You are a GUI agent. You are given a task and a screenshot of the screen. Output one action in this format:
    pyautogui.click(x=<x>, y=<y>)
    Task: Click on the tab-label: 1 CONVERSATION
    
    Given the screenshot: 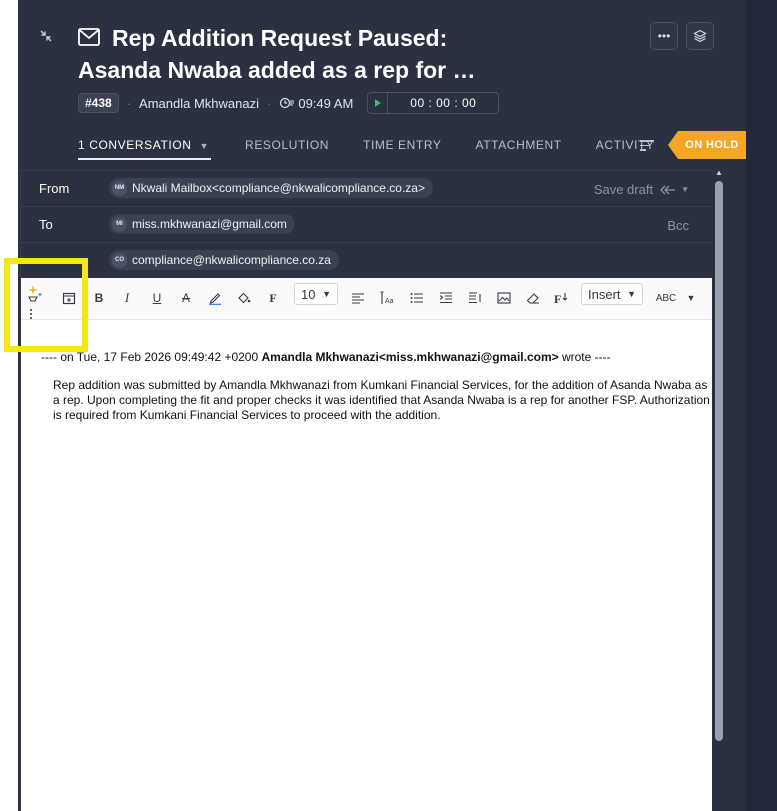 What is the action you would take?
    pyautogui.click(x=135, y=145)
    